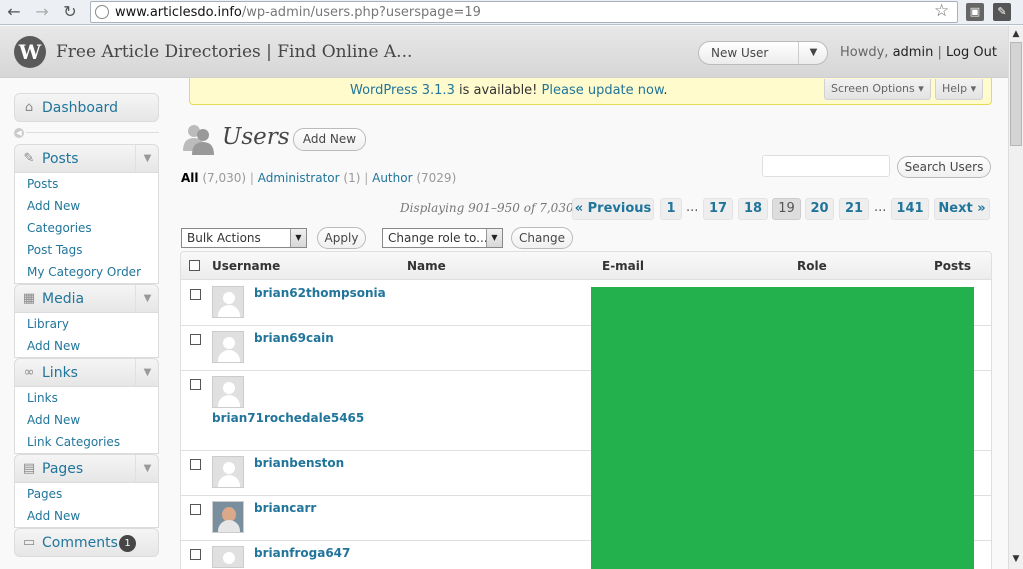  What do you see at coordinates (86, 250) in the screenshot?
I see `sidebar-item-post-tags: Post Tags` at bounding box center [86, 250].